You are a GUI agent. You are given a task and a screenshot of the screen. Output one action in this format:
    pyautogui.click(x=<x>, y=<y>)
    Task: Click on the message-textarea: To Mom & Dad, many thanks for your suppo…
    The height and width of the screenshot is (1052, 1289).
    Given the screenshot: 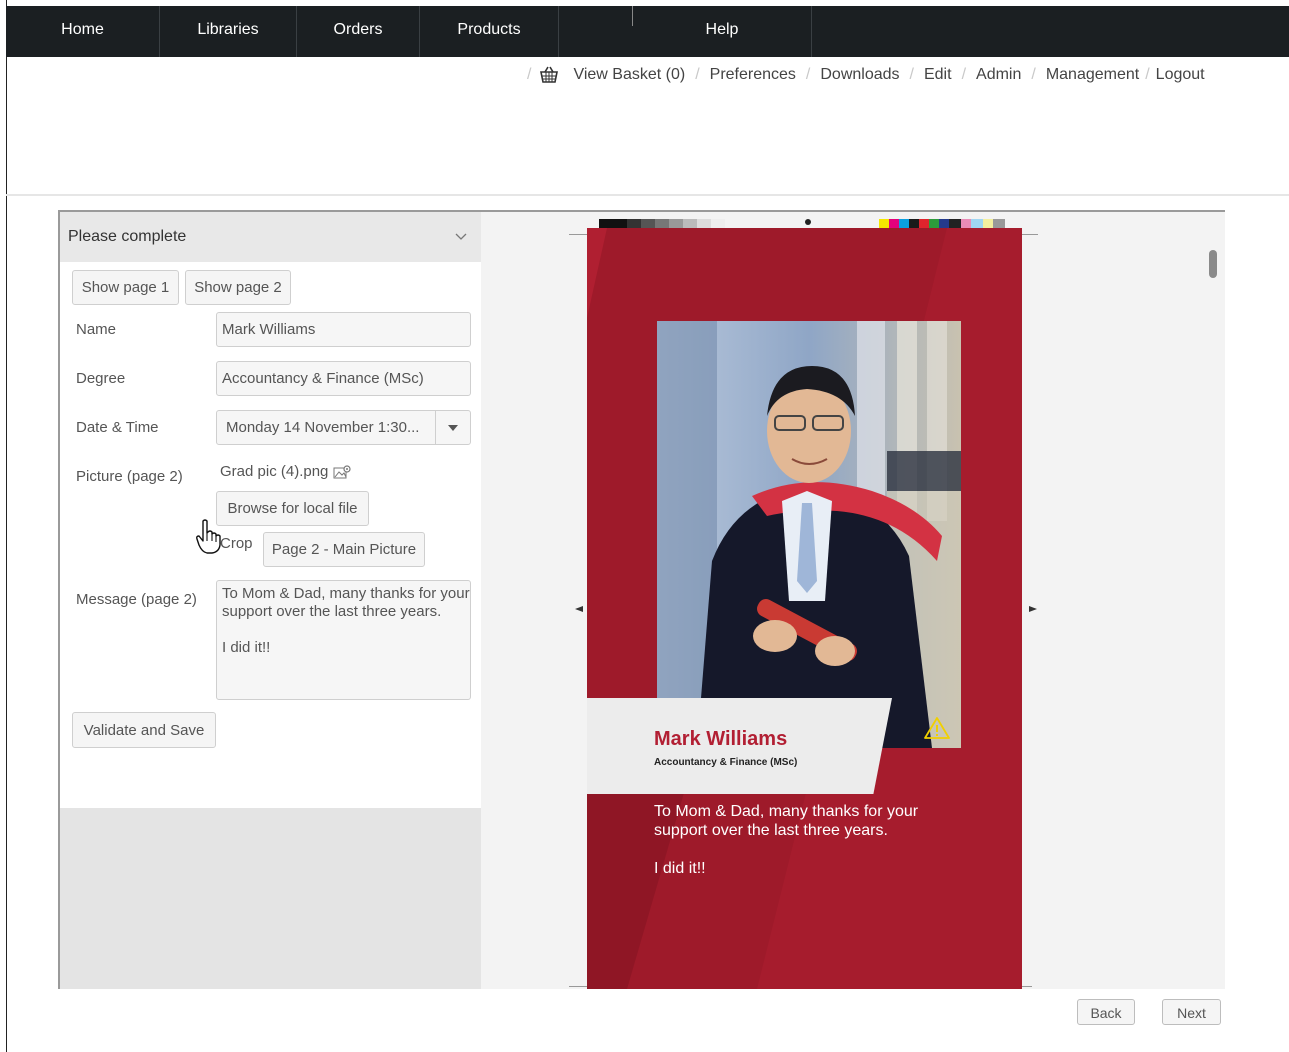 What is the action you would take?
    pyautogui.click(x=343, y=640)
    